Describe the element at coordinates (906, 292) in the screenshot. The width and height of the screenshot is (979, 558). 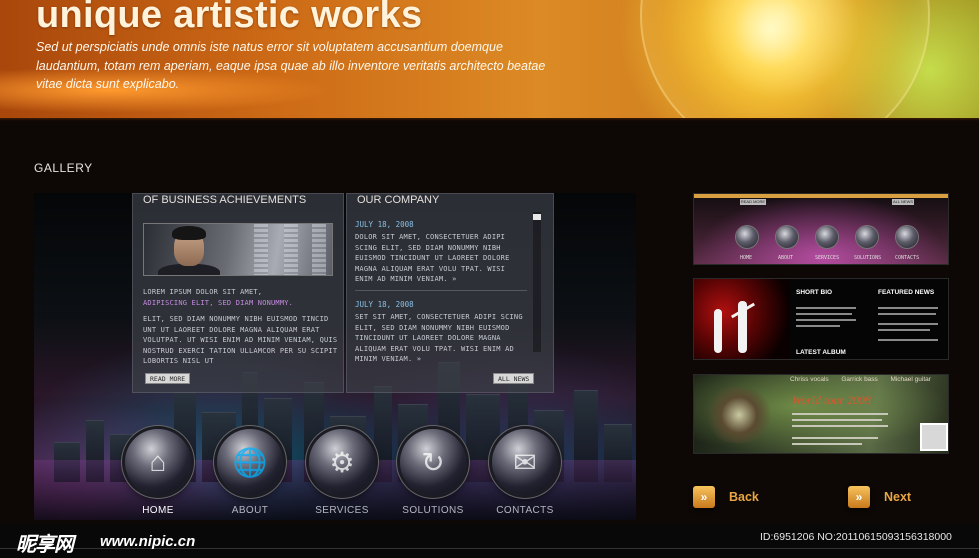
I see `thumbnail-heading: FEATURED NEWS` at that location.